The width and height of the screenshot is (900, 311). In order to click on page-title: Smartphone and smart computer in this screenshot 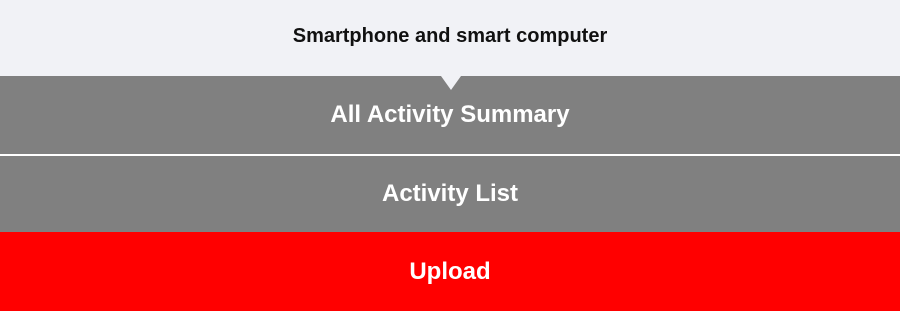, I will do `click(450, 36)`.